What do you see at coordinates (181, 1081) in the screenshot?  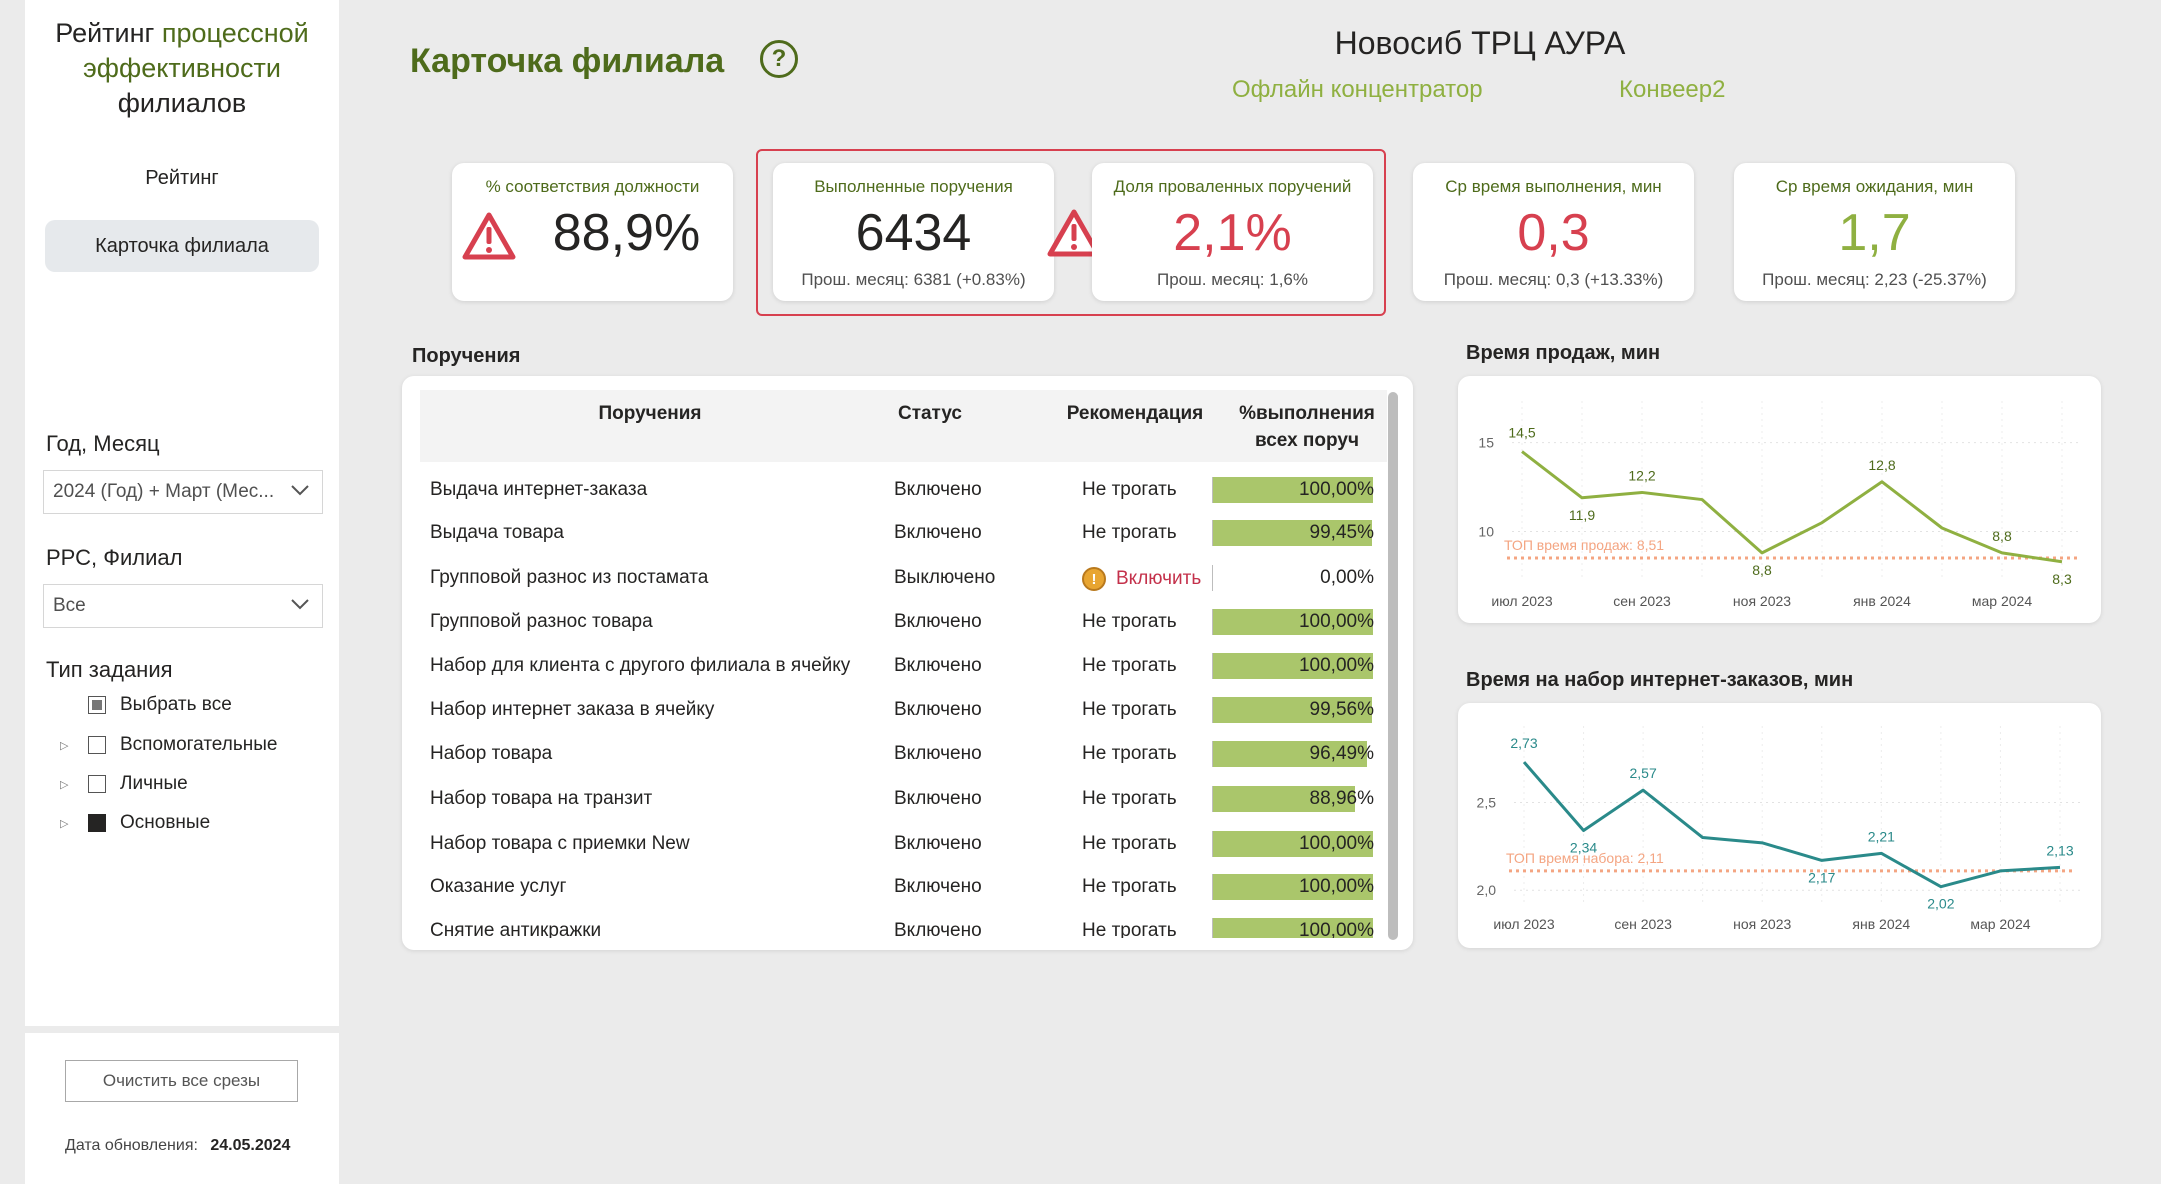 I see `clear-filters-button: Очистить все срезы` at bounding box center [181, 1081].